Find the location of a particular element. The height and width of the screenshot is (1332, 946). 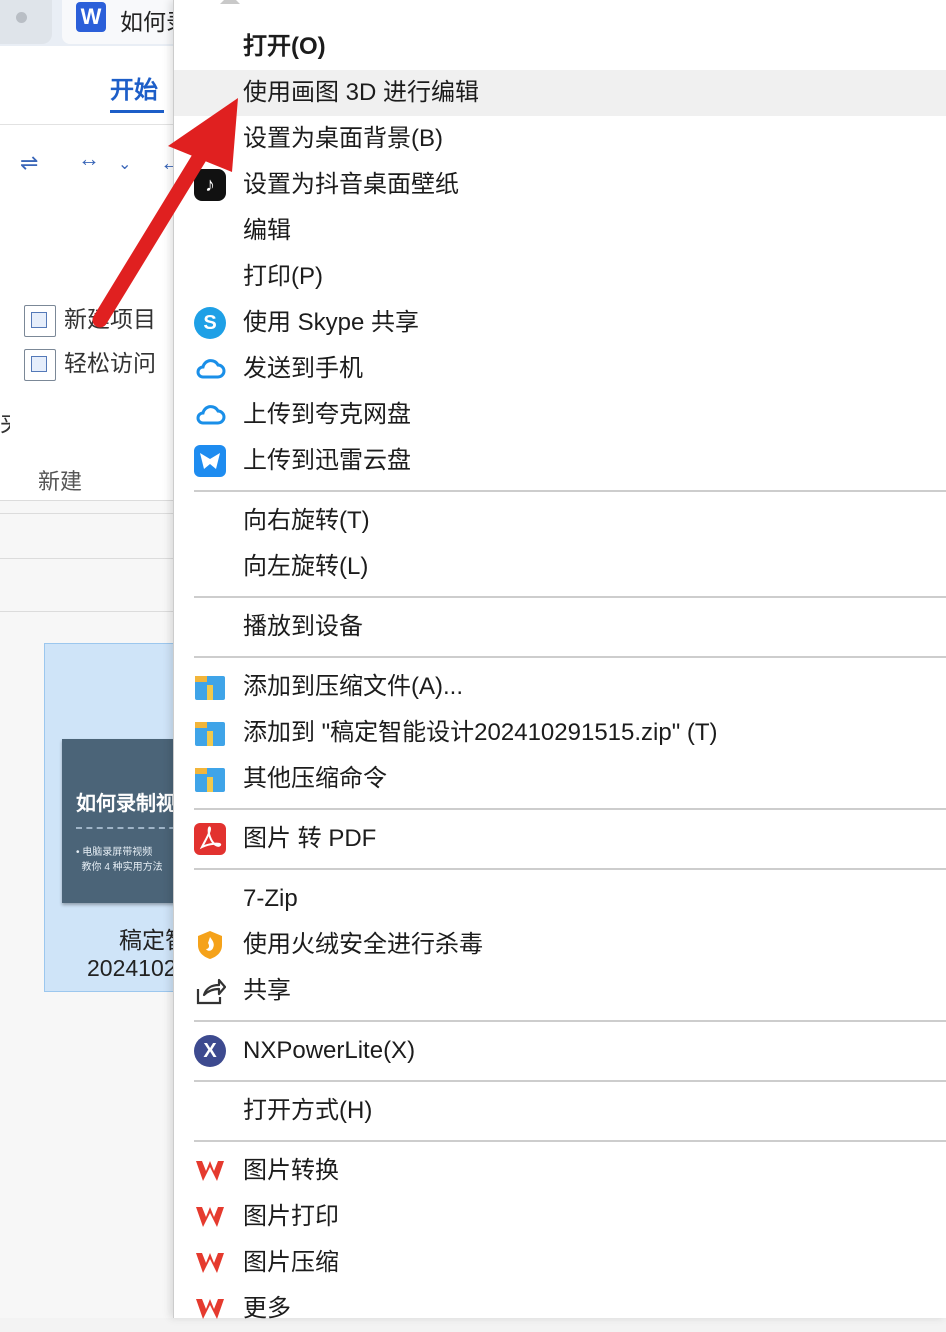

menu-item-rotate-right: 向右旋转(T) is located at coordinates (560, 521).